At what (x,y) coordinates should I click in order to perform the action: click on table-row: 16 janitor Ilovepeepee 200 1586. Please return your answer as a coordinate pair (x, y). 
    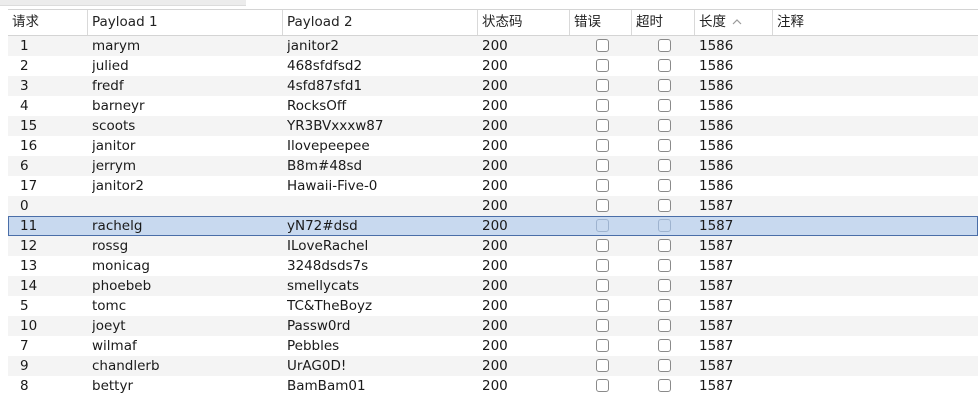
    Looking at the image, I should click on (493, 146).